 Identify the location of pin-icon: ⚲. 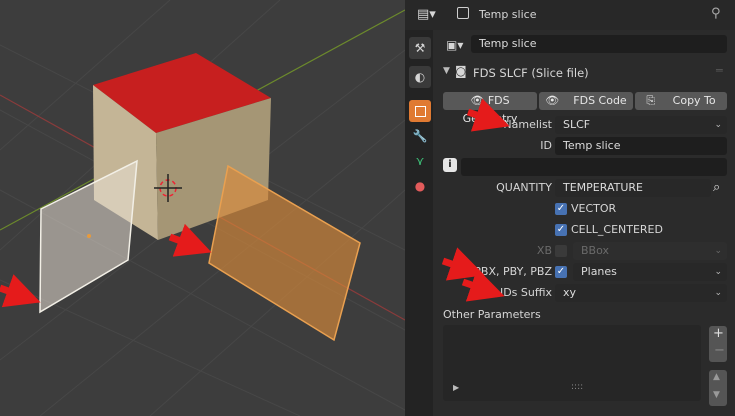
(716, 13).